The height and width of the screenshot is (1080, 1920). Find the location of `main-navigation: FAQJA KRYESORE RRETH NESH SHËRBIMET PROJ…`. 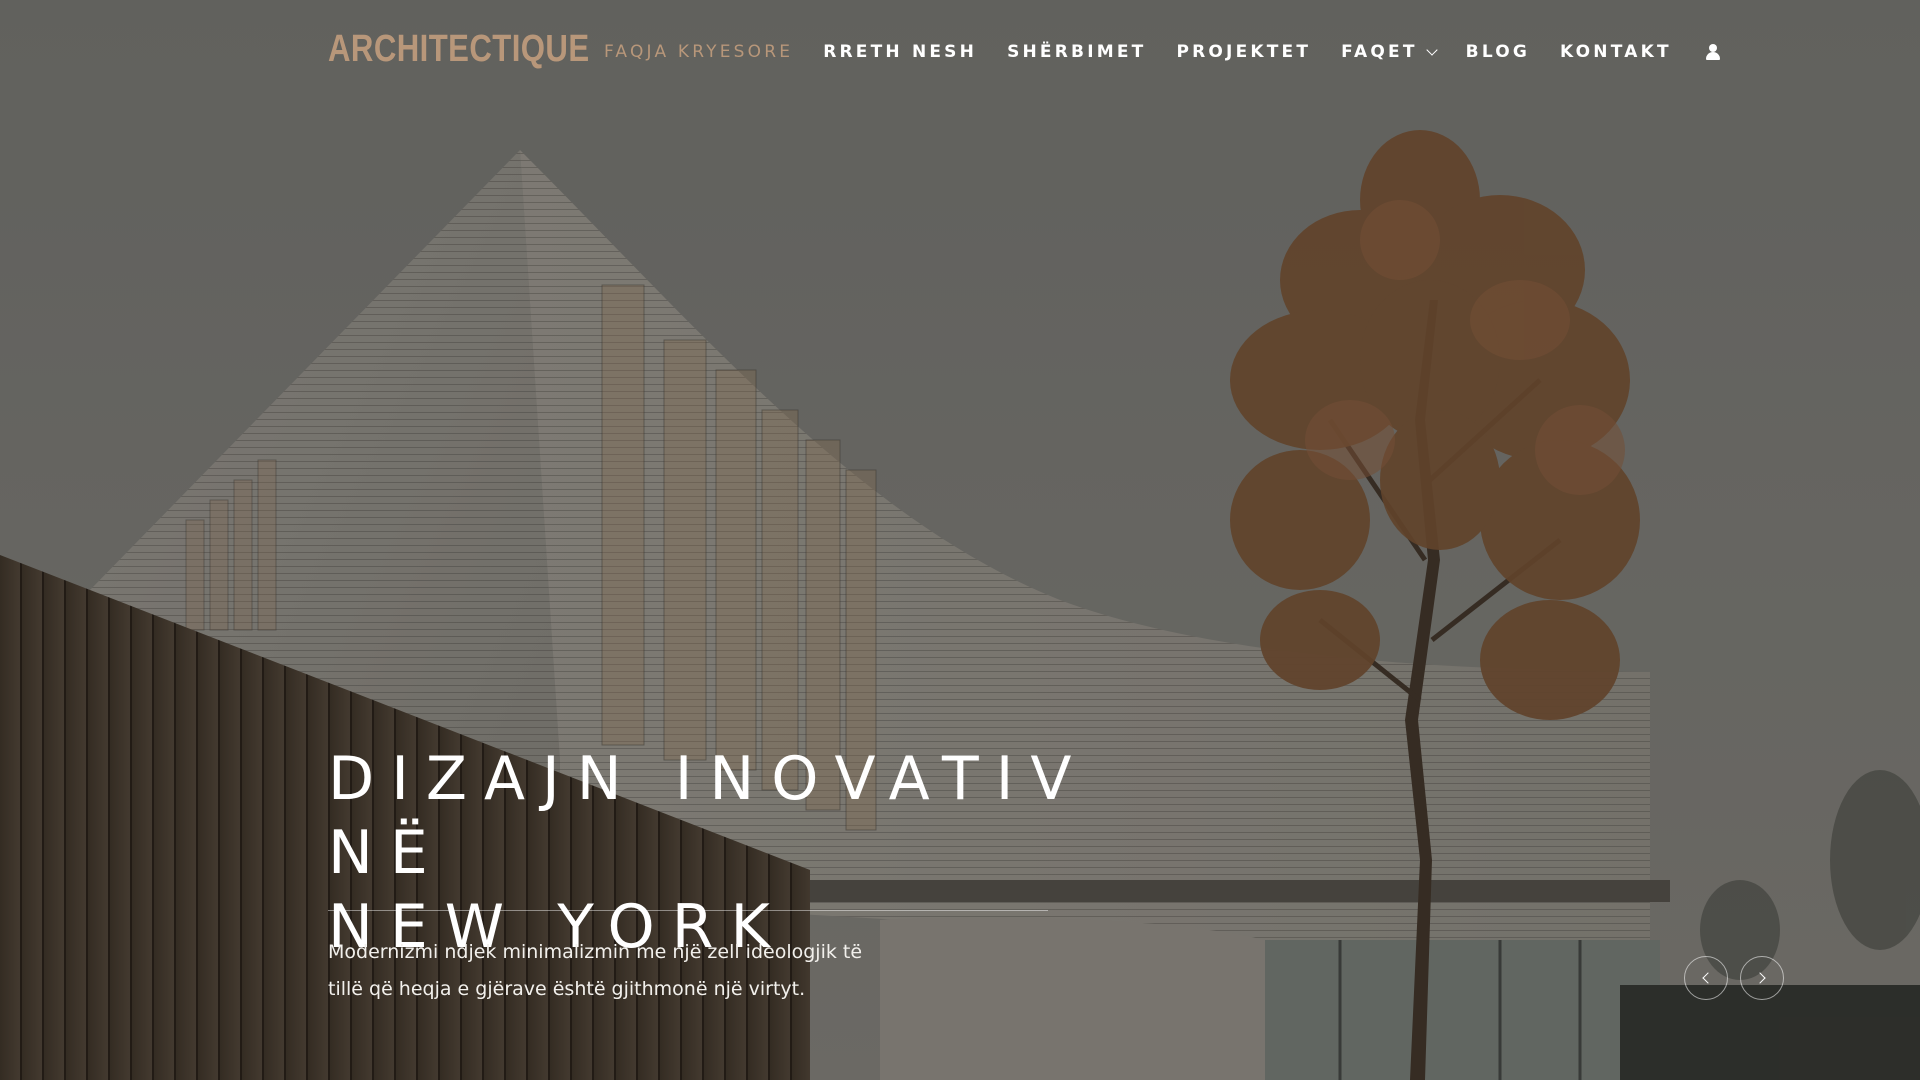

main-navigation: FAQJA KRYESORE RRETH NESH SHËRBIMET PROJ… is located at coordinates (1162, 52).